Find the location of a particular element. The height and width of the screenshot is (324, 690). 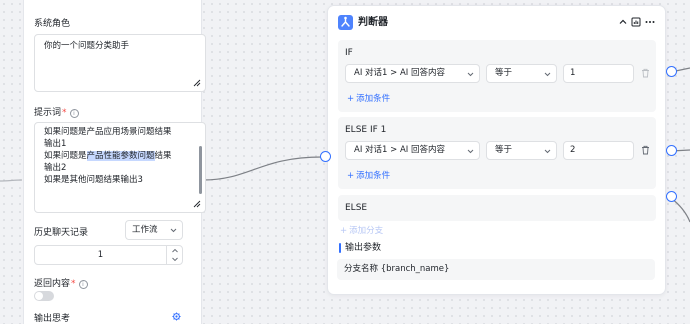

system-role-label: 系统角色 is located at coordinates (52, 24).